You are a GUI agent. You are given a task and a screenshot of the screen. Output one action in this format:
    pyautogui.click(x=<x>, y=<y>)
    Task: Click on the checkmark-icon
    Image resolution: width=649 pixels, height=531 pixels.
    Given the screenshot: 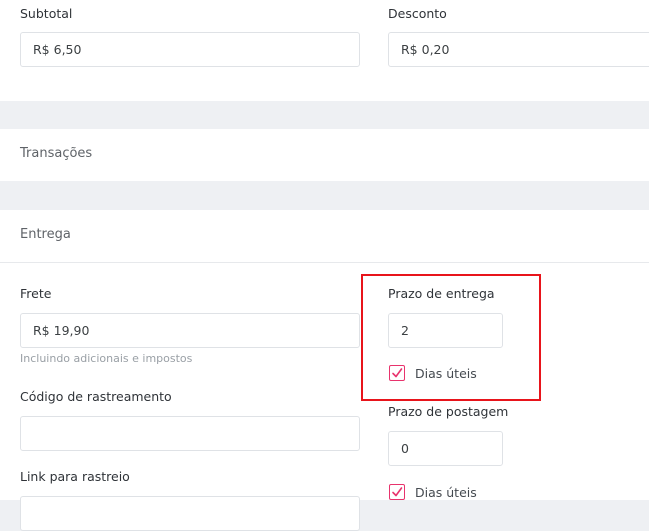 What is the action you would take?
    pyautogui.click(x=397, y=492)
    